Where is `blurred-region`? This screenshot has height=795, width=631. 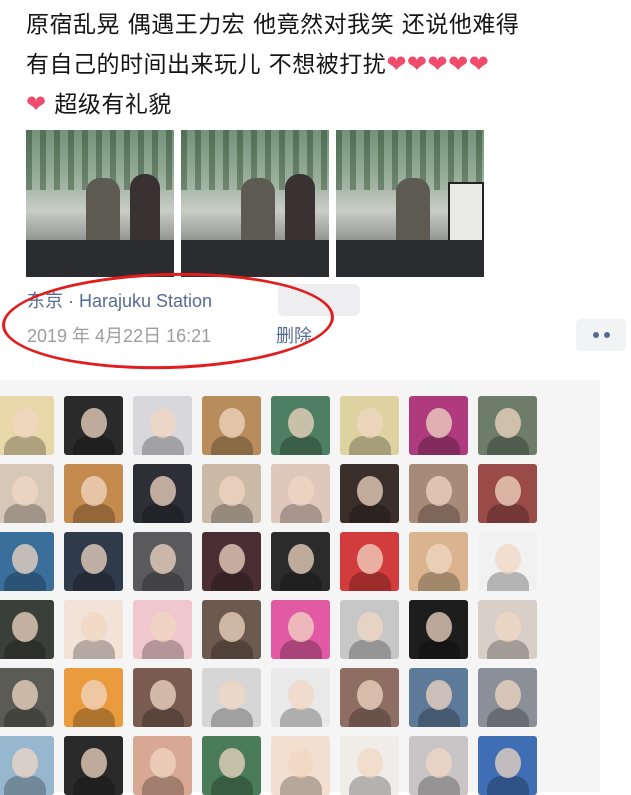
blurred-region is located at coordinates (319, 300).